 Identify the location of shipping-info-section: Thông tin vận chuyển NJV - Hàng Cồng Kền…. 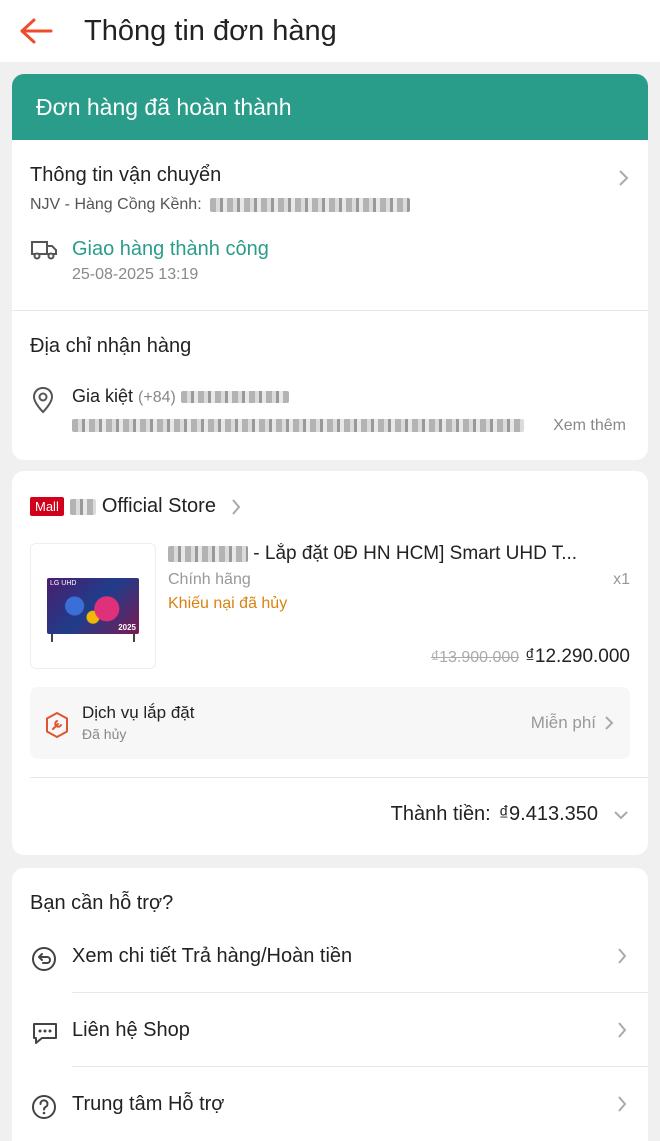
(330, 225).